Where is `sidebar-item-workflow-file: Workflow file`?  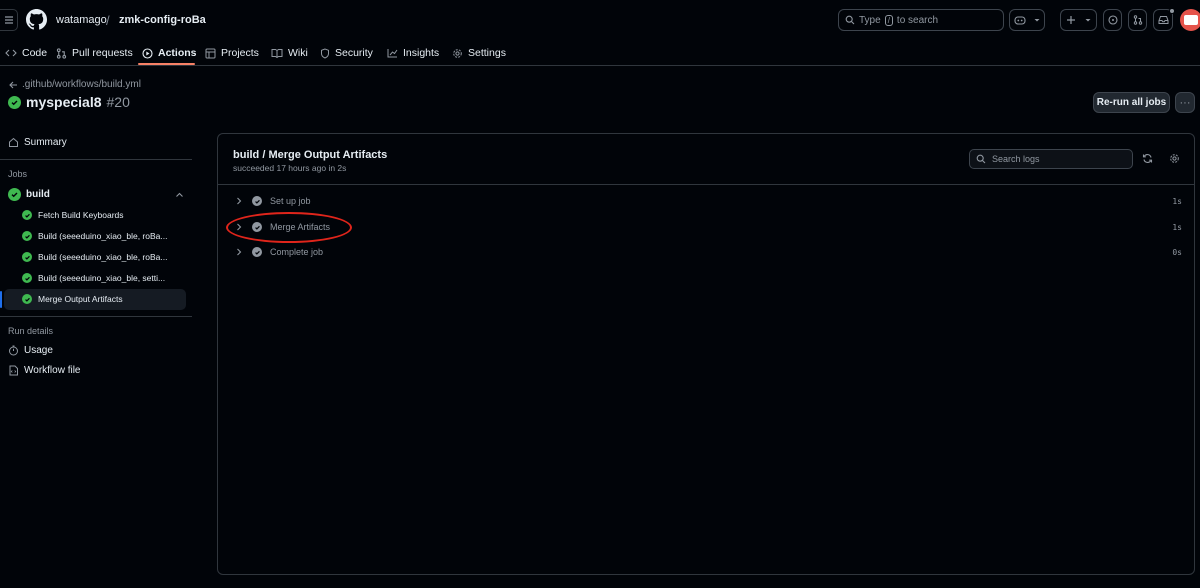 sidebar-item-workflow-file: Workflow file is located at coordinates (44, 370).